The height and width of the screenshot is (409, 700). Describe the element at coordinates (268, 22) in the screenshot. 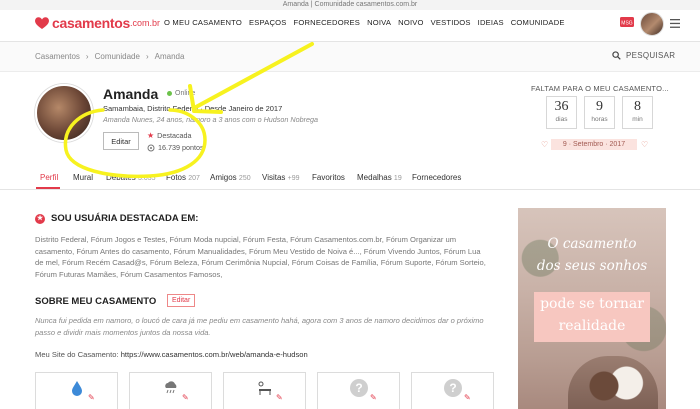

I see `nav-espacos: ESPAÇOS` at that location.